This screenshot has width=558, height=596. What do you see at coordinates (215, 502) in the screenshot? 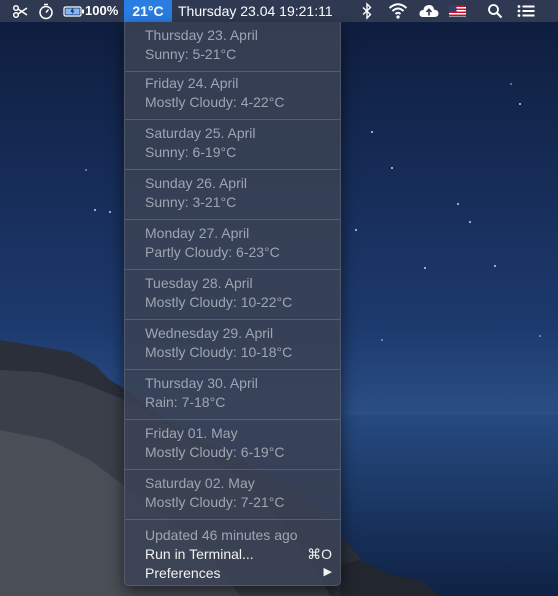
I see `forecast-summary: Mostly Cloudy: 7-21°C` at bounding box center [215, 502].